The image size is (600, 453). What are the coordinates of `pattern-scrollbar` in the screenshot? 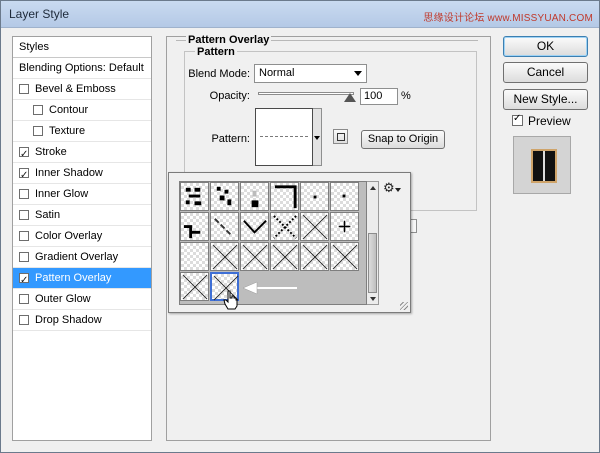 It's located at (373, 243).